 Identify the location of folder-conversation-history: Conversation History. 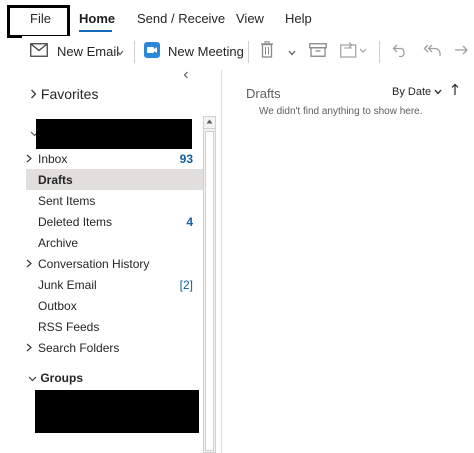
(114, 263).